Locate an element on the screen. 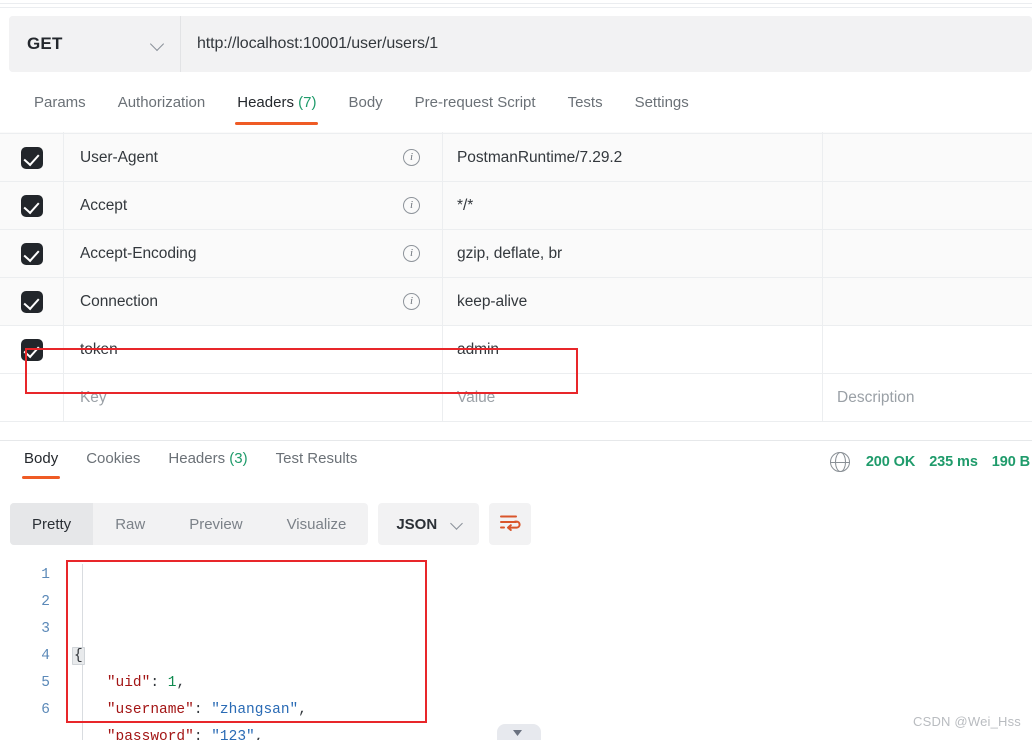  view-mode-pretty-label: Pretty is located at coordinates (52, 524).